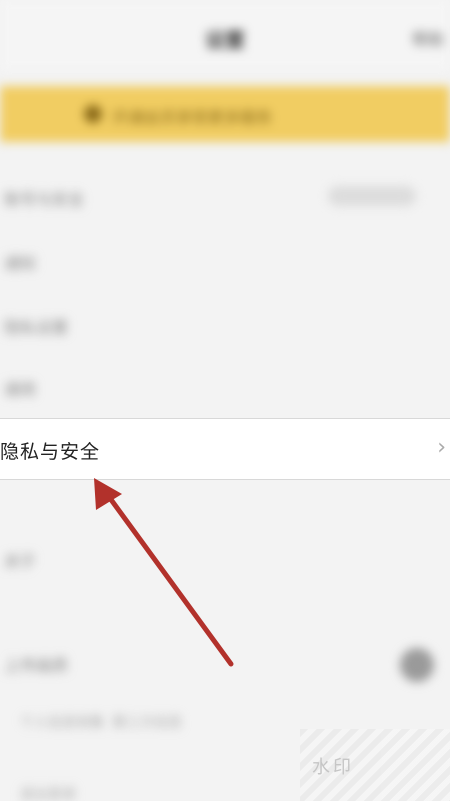 Image resolution: width=450 pixels, height=801 pixels. Describe the element at coordinates (372, 196) in the screenshot. I see `account-status-badge` at that location.